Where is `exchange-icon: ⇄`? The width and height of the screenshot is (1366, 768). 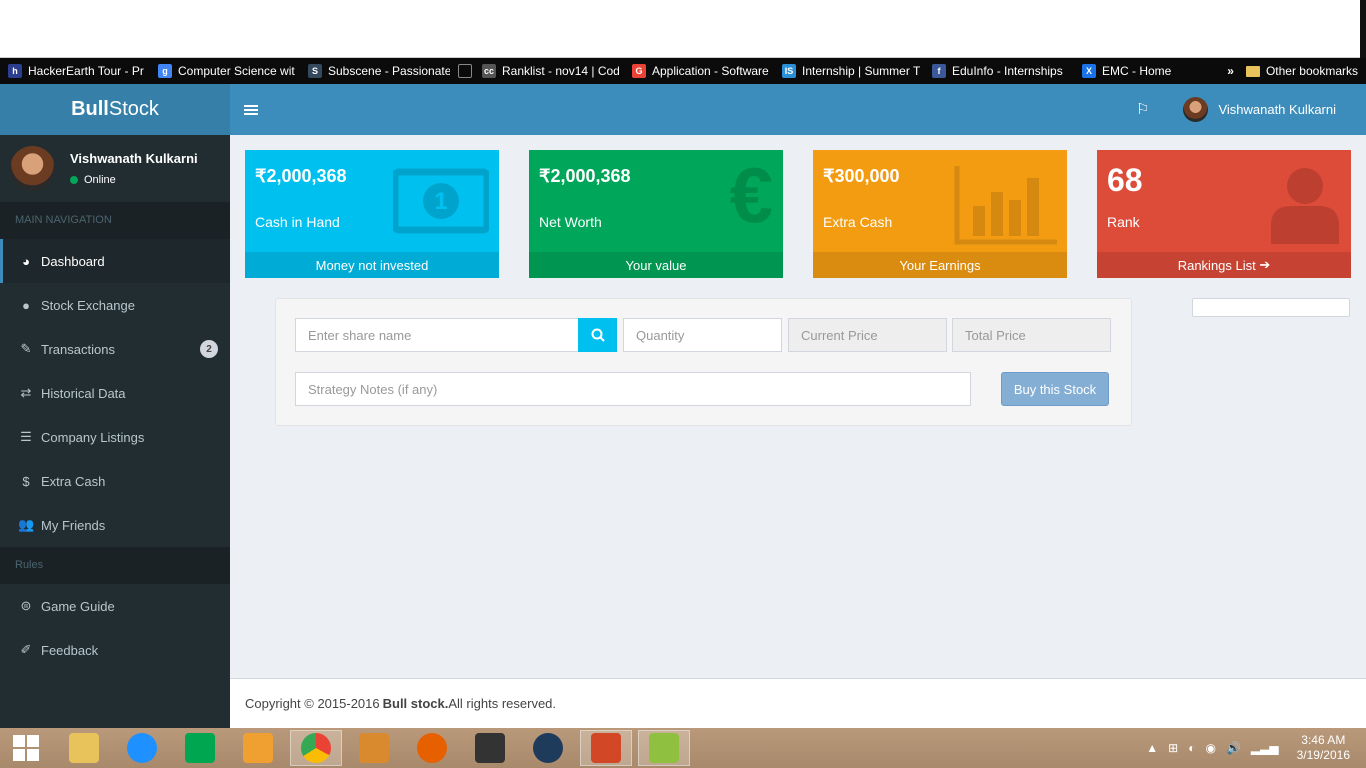
exchange-icon: ⇄ is located at coordinates (26, 392).